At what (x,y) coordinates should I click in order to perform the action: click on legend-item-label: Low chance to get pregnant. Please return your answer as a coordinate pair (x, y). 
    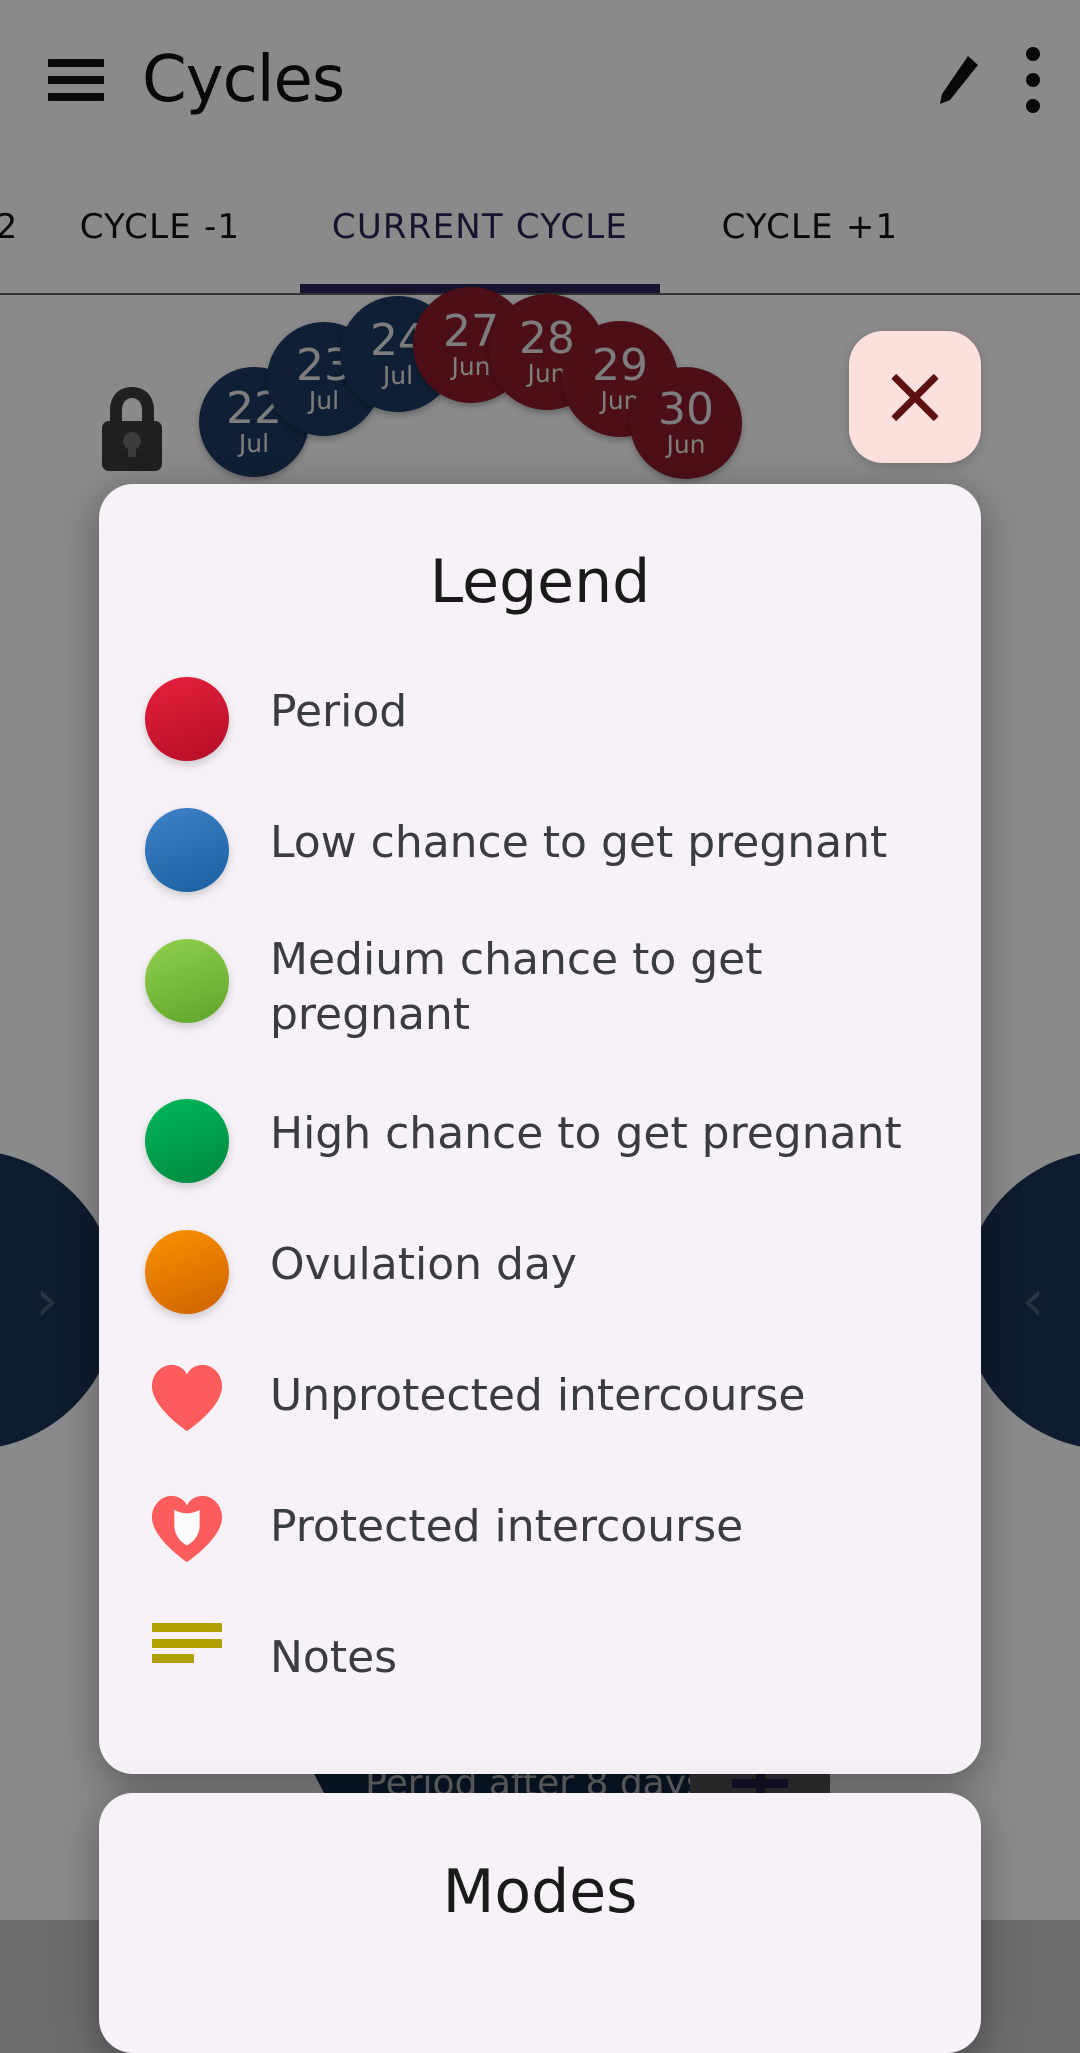
    Looking at the image, I should click on (579, 842).